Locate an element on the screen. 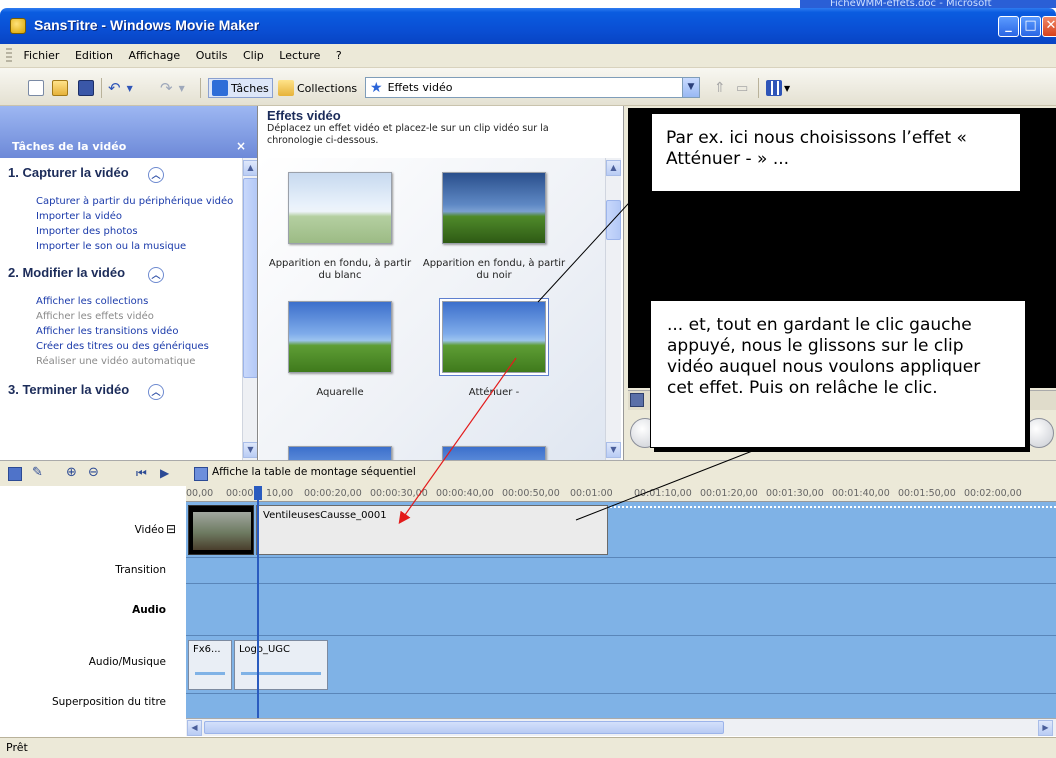  section-finish-title: 3. Terminer la vidéo ︿ is located at coordinates (115, 391).